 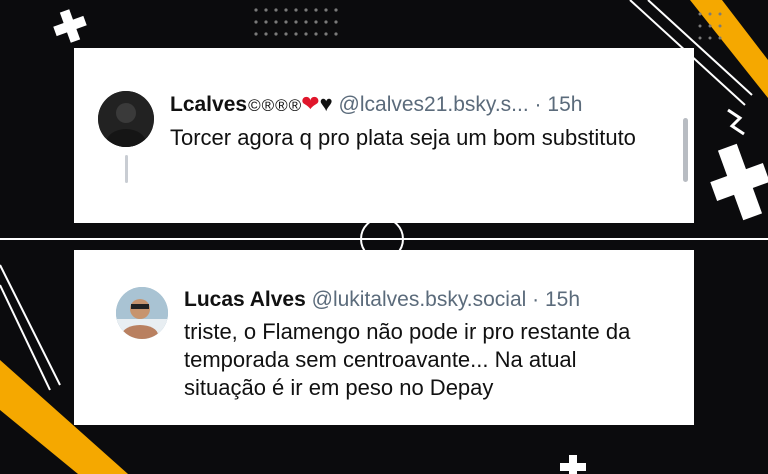 What do you see at coordinates (326, 103) in the screenshot?
I see `black-heart-icon: ♥` at bounding box center [326, 103].